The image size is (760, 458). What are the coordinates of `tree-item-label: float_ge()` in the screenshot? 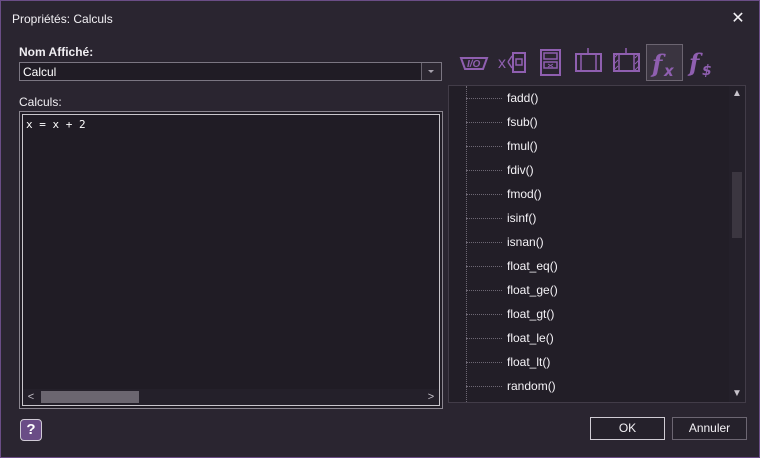 It's located at (532, 290).